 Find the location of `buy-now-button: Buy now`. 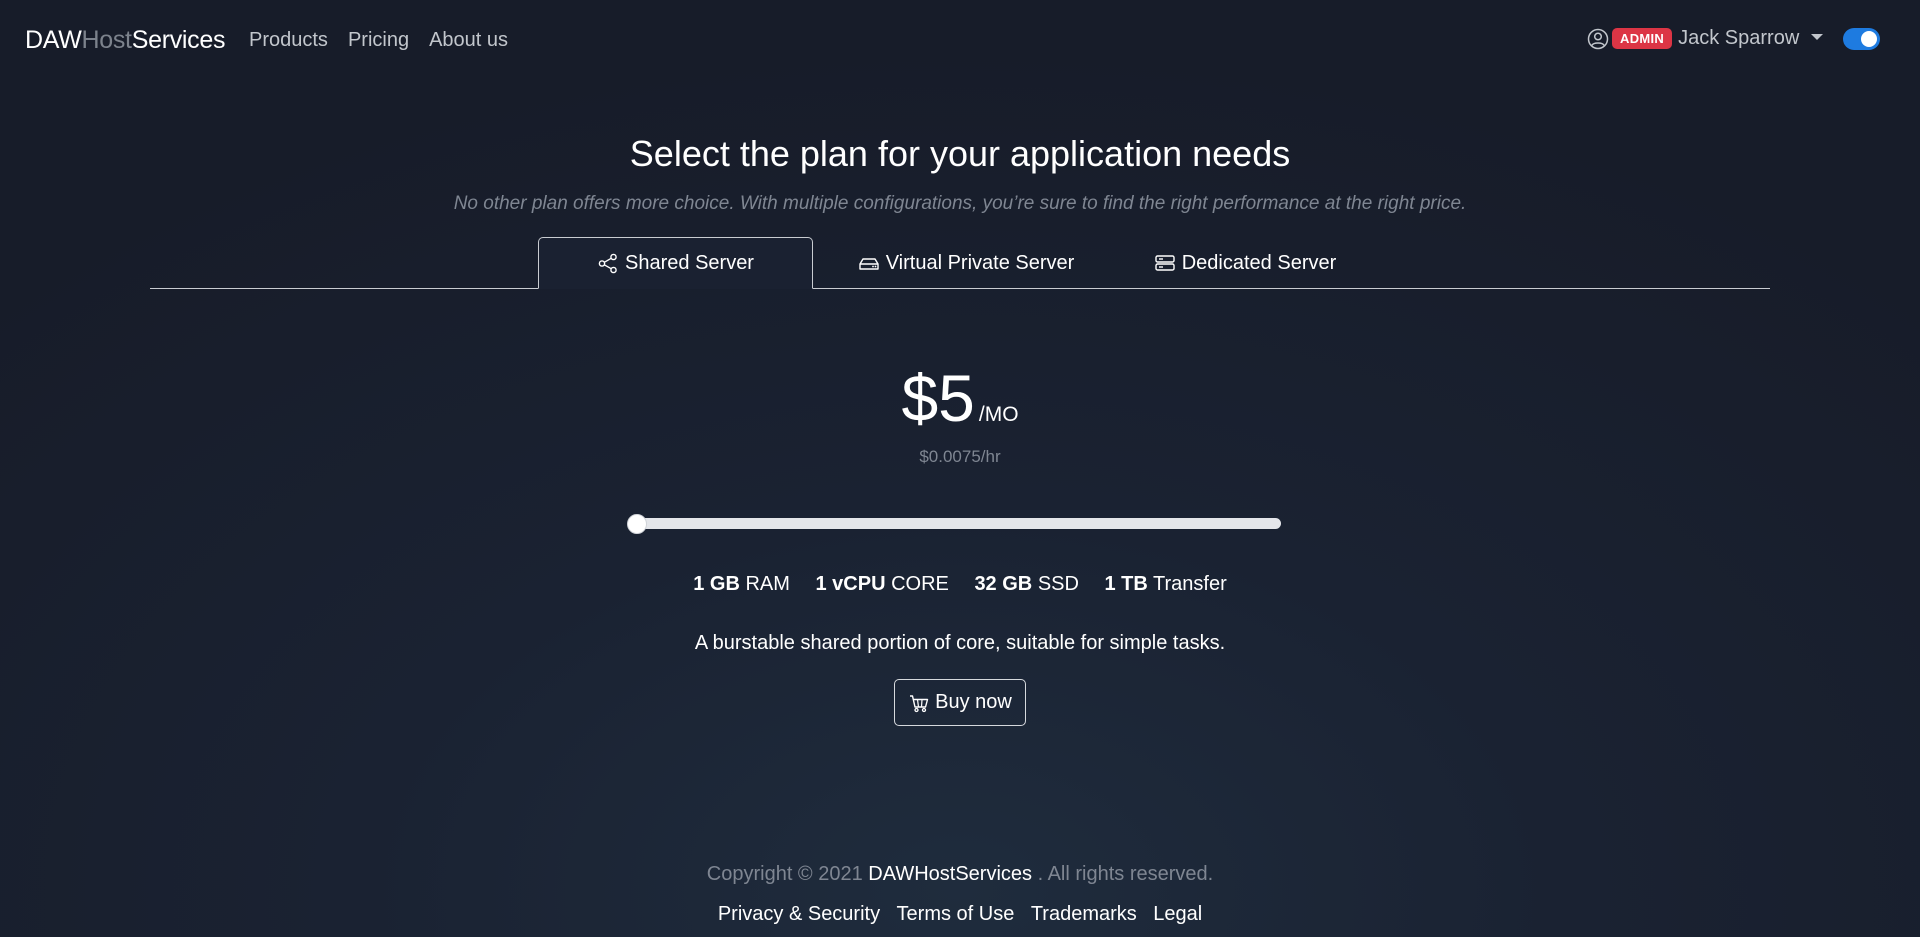

buy-now-button: Buy now is located at coordinates (960, 702).